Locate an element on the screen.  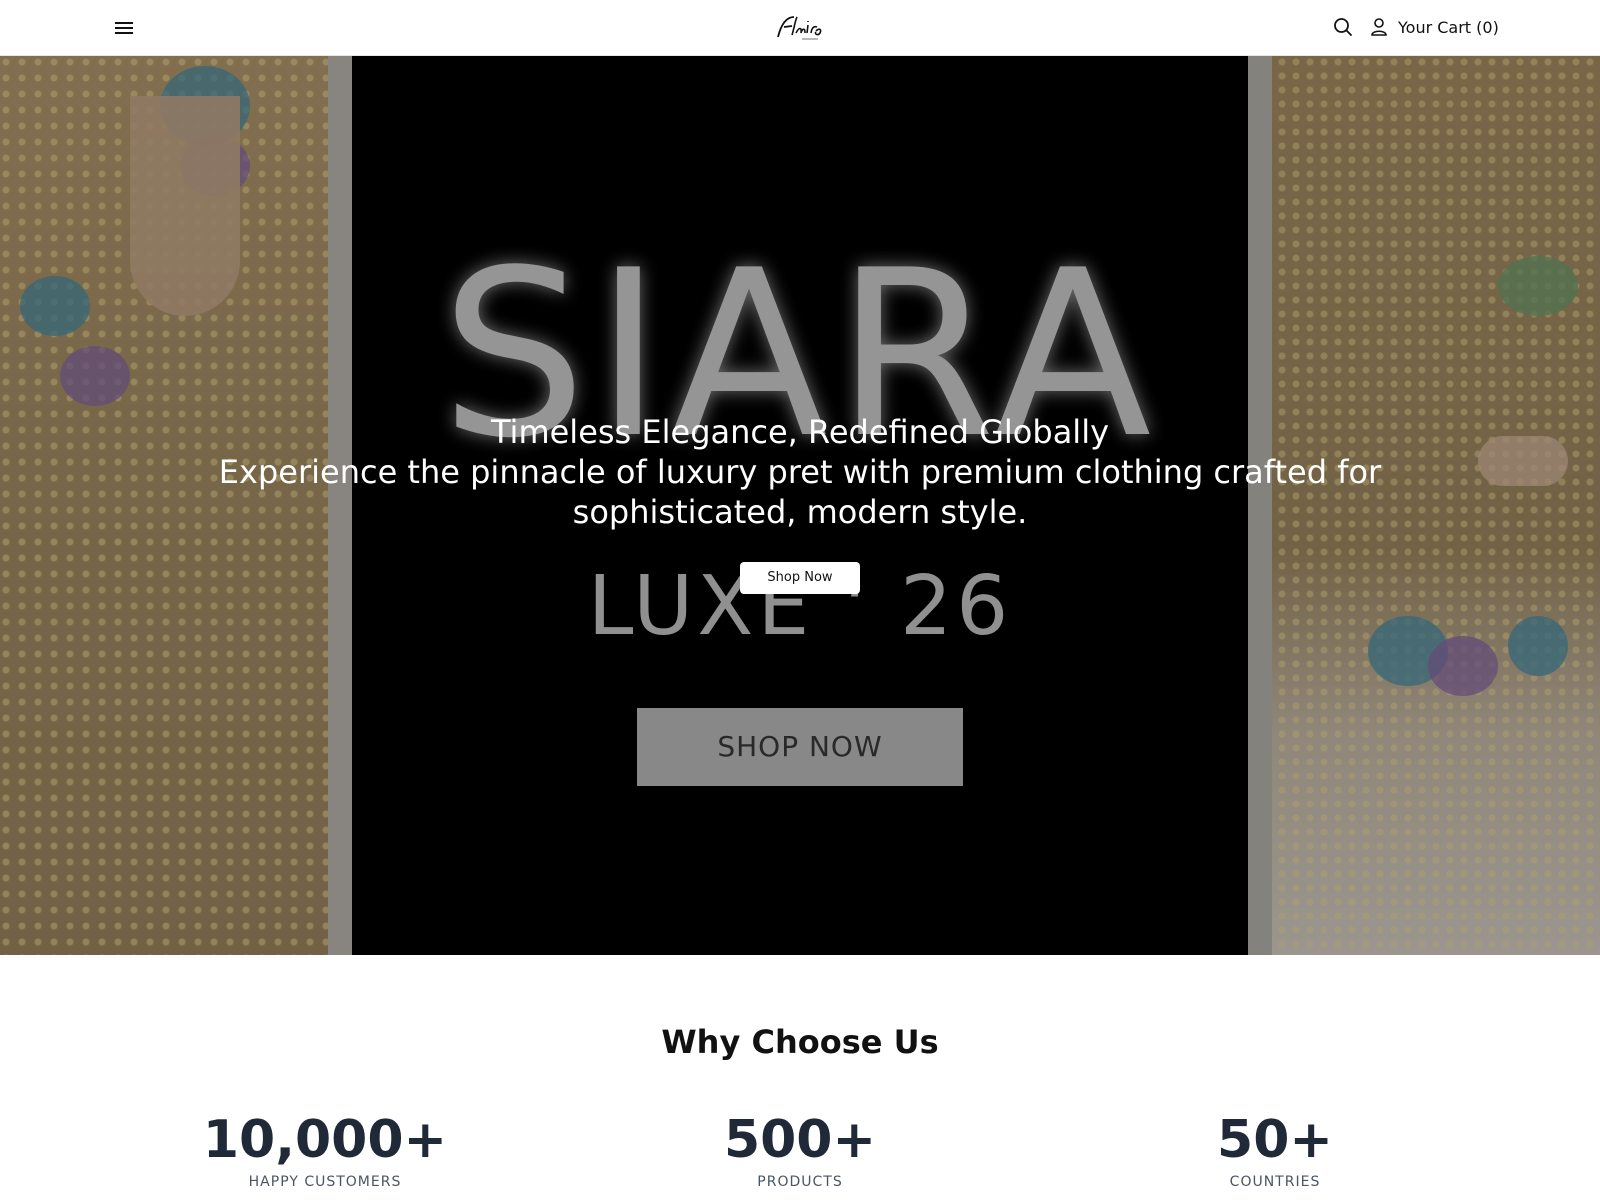
account-button is located at coordinates (1380, 28).